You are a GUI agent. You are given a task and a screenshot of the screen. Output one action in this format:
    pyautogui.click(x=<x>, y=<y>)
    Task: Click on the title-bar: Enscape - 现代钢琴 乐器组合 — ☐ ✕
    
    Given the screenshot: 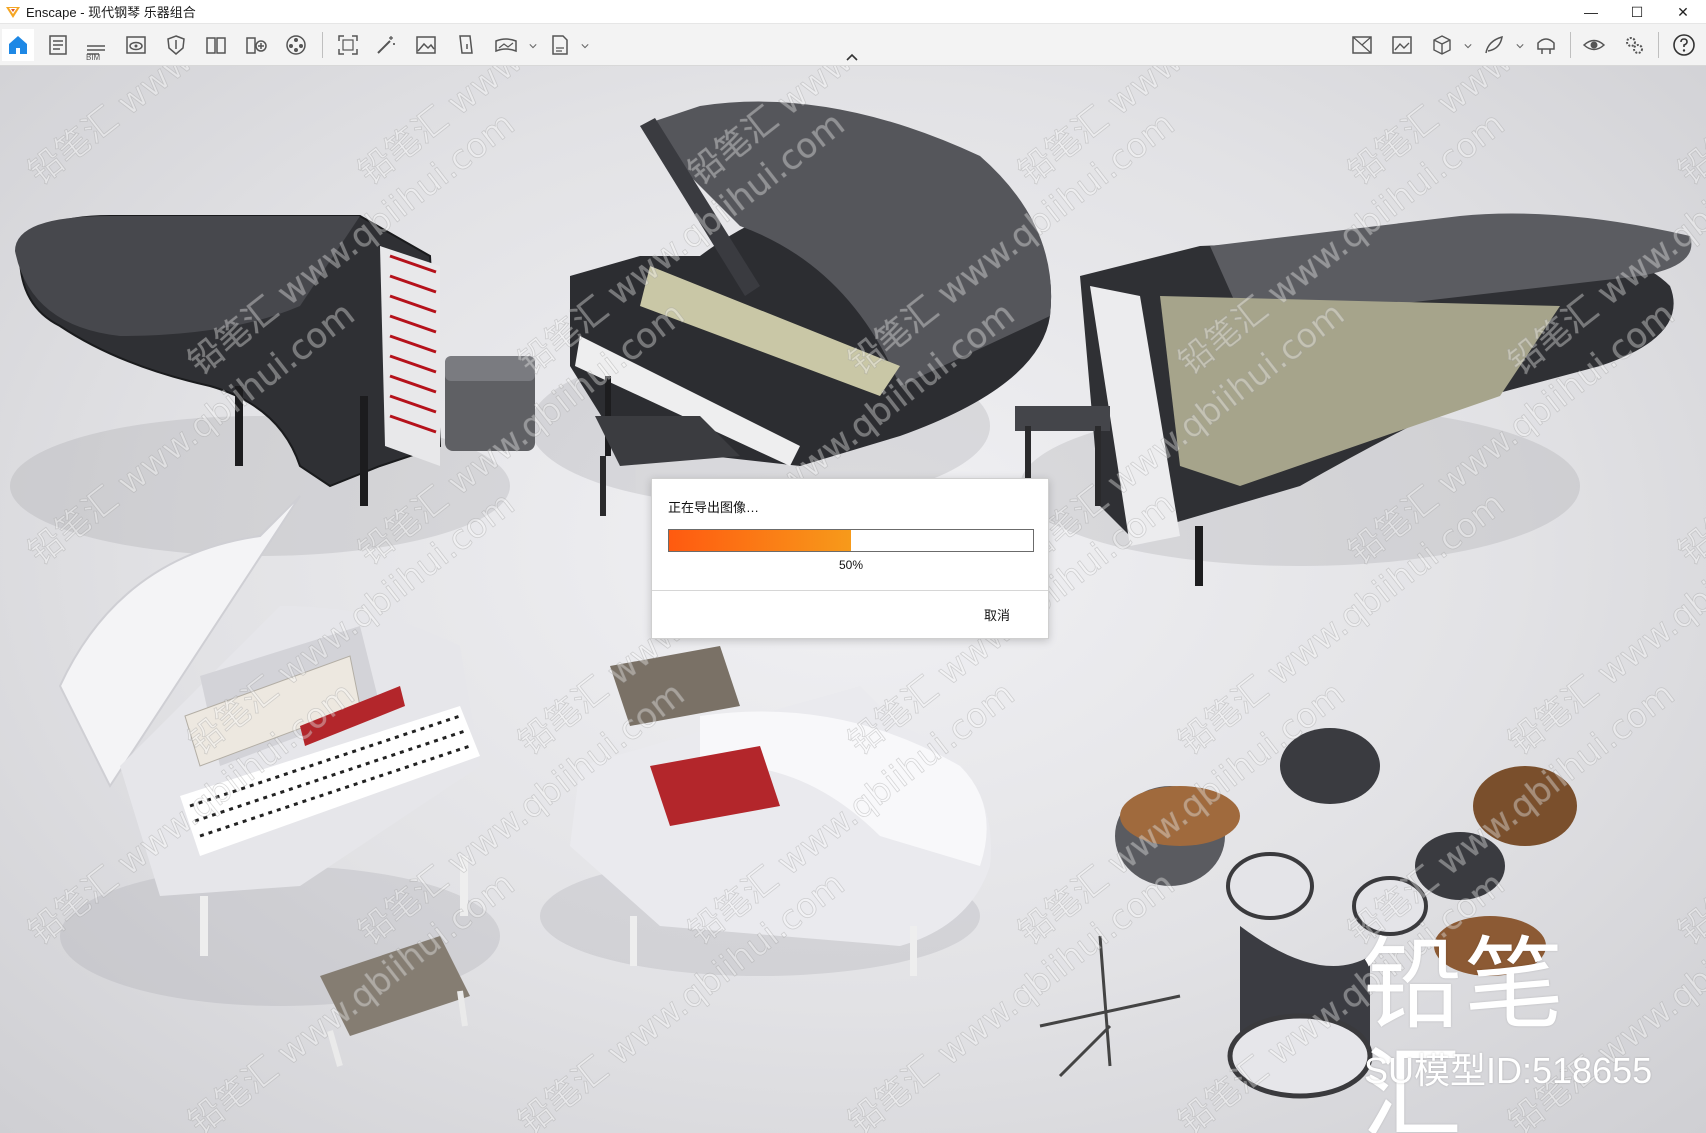 What is the action you would take?
    pyautogui.click(x=853, y=12)
    